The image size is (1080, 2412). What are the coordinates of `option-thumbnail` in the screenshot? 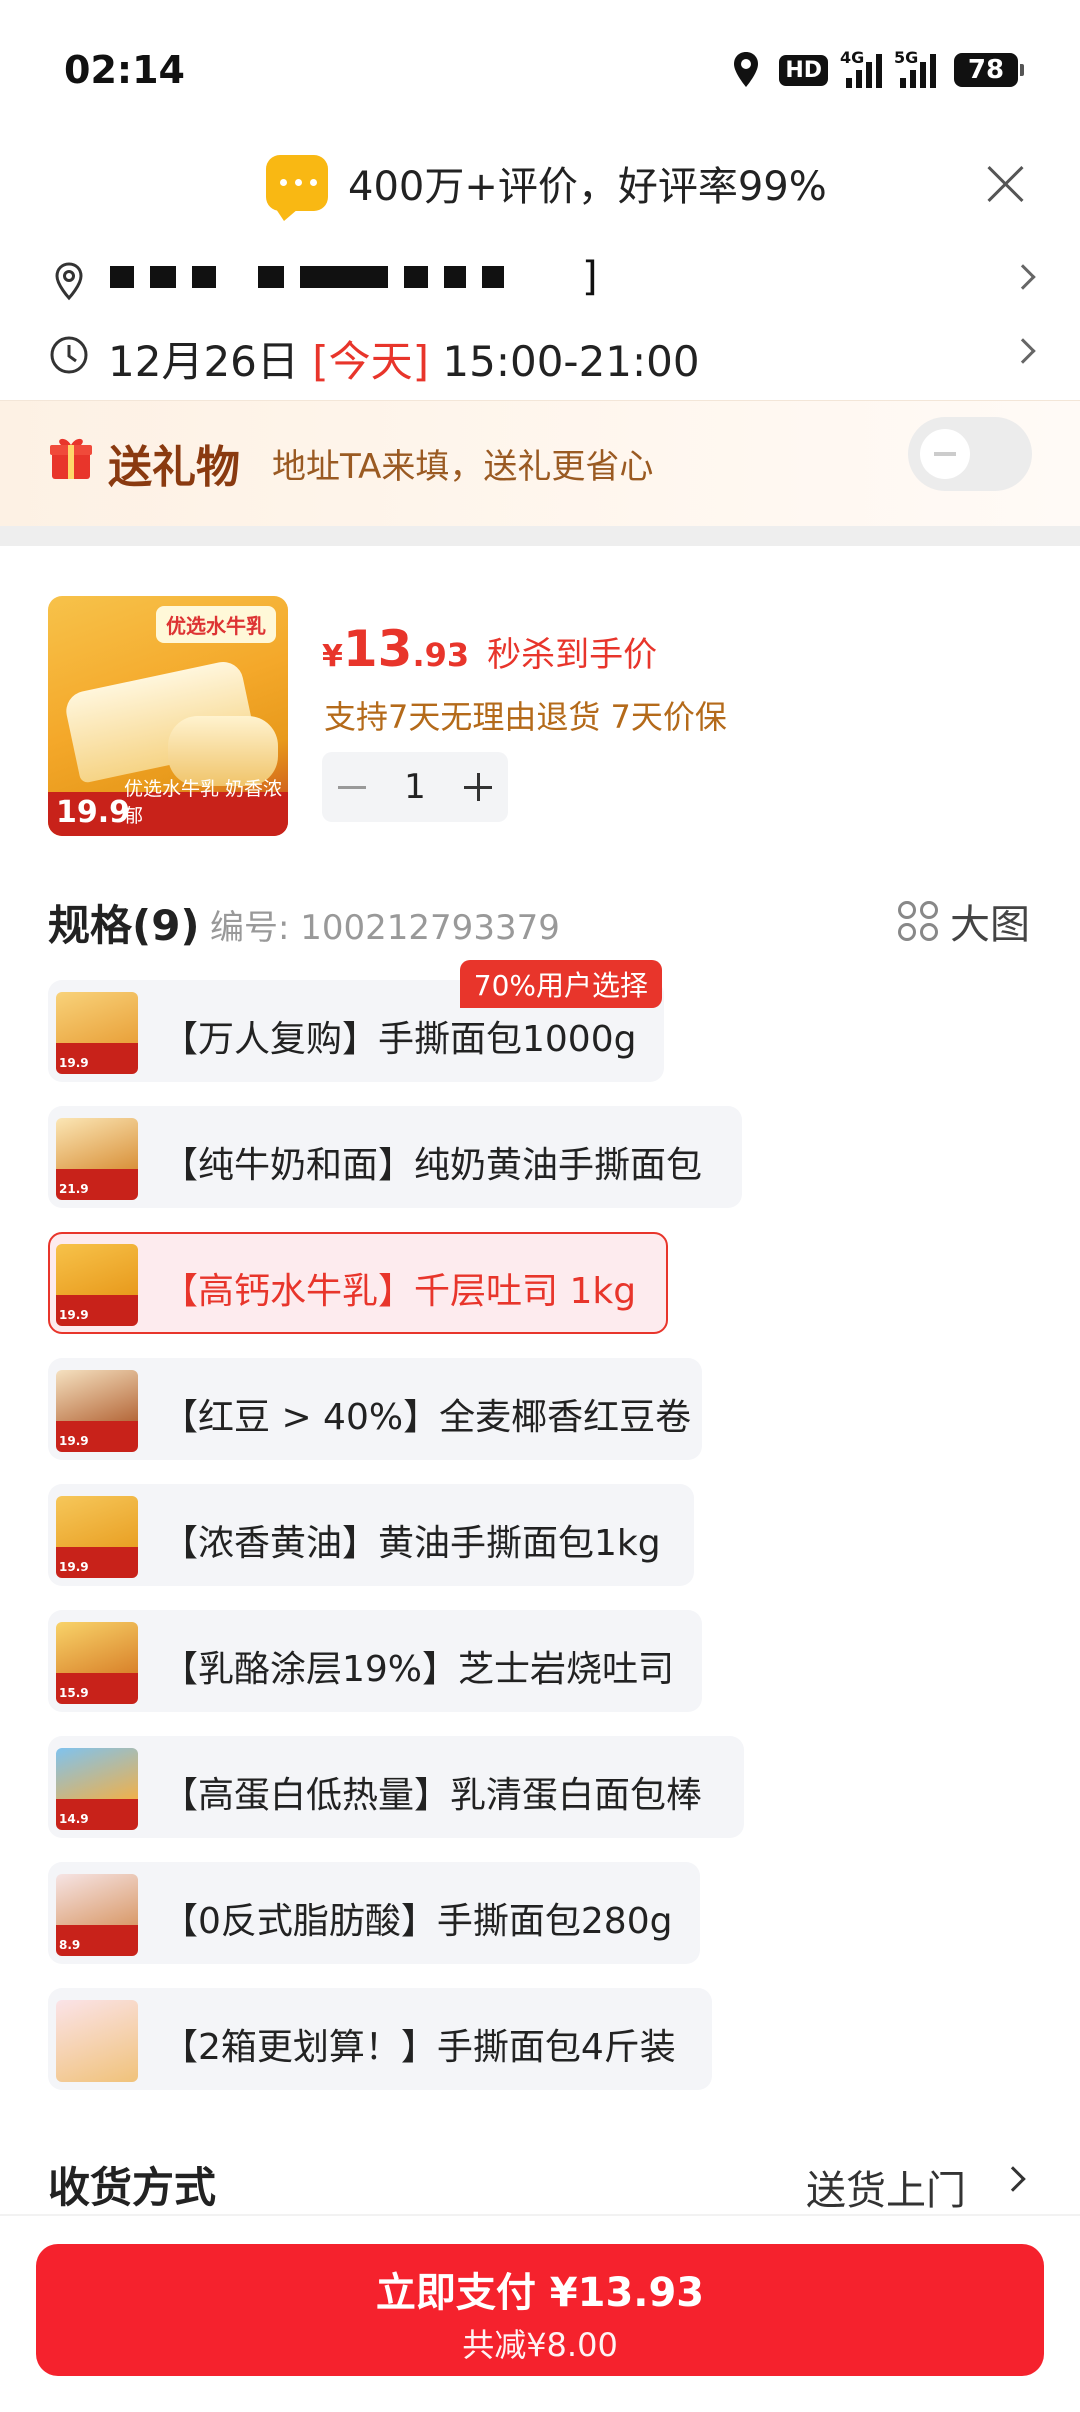 It's located at (97, 2041).